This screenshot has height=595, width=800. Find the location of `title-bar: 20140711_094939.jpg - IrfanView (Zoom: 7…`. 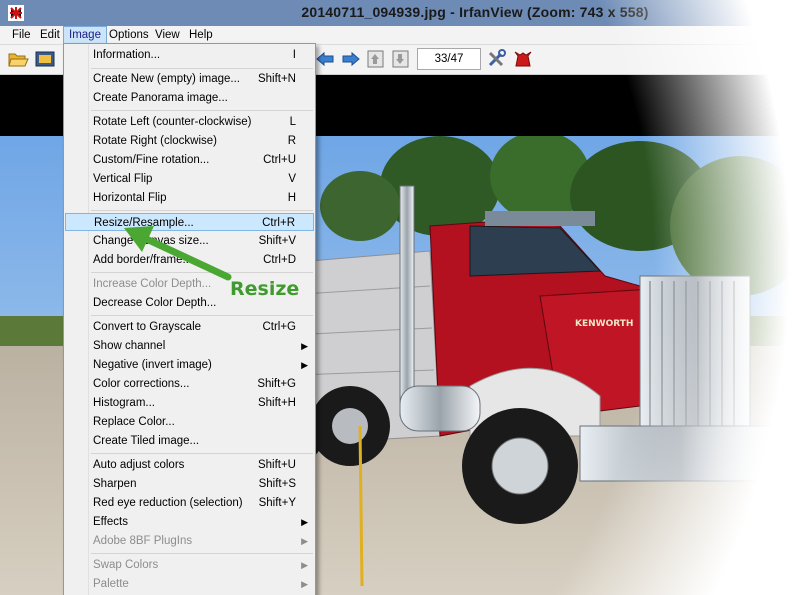

title-bar: 20140711_094939.jpg - IrfanView (Zoom: 7… is located at coordinates (400, 13).